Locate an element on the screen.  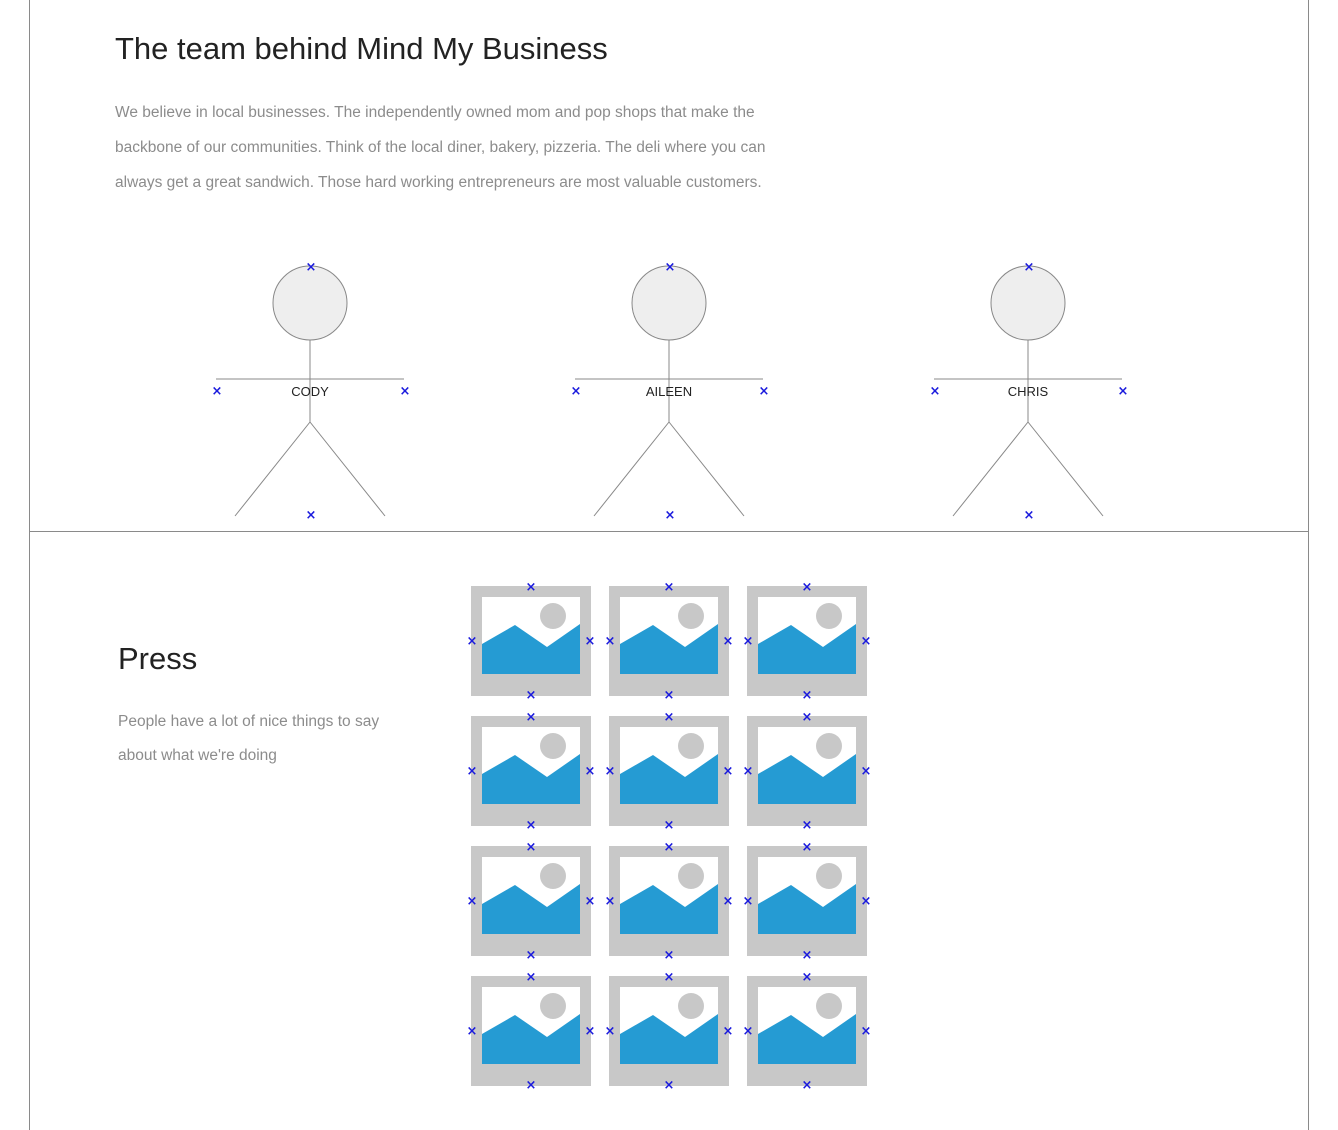
member-name: CHRIS is located at coordinates (1028, 391).